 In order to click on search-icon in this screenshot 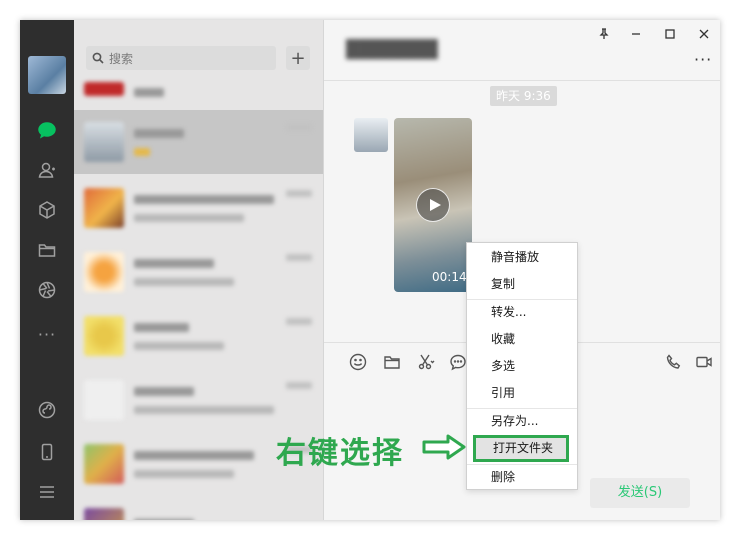, I will do `click(98, 58)`.